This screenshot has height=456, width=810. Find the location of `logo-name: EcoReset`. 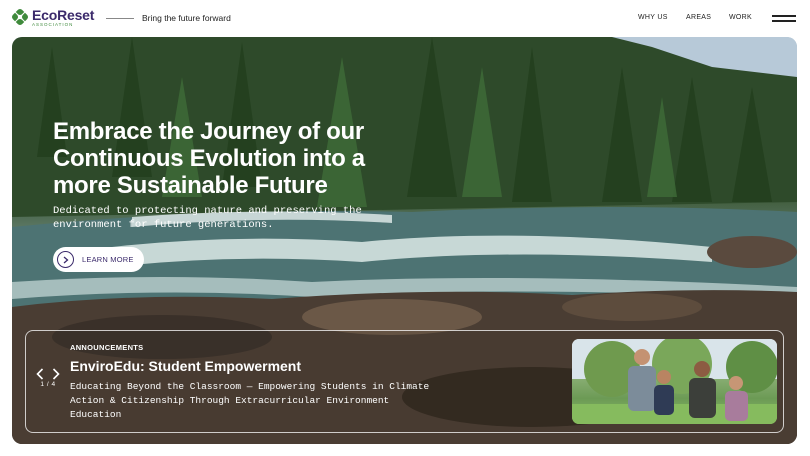

logo-name: EcoReset is located at coordinates (63, 15).